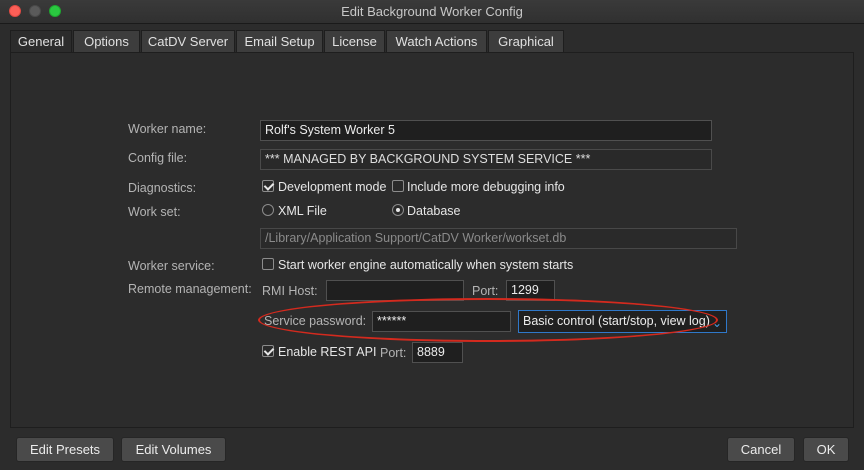 The image size is (864, 470). Describe the element at coordinates (761, 449) in the screenshot. I see `cancel-button: Cancel` at that location.